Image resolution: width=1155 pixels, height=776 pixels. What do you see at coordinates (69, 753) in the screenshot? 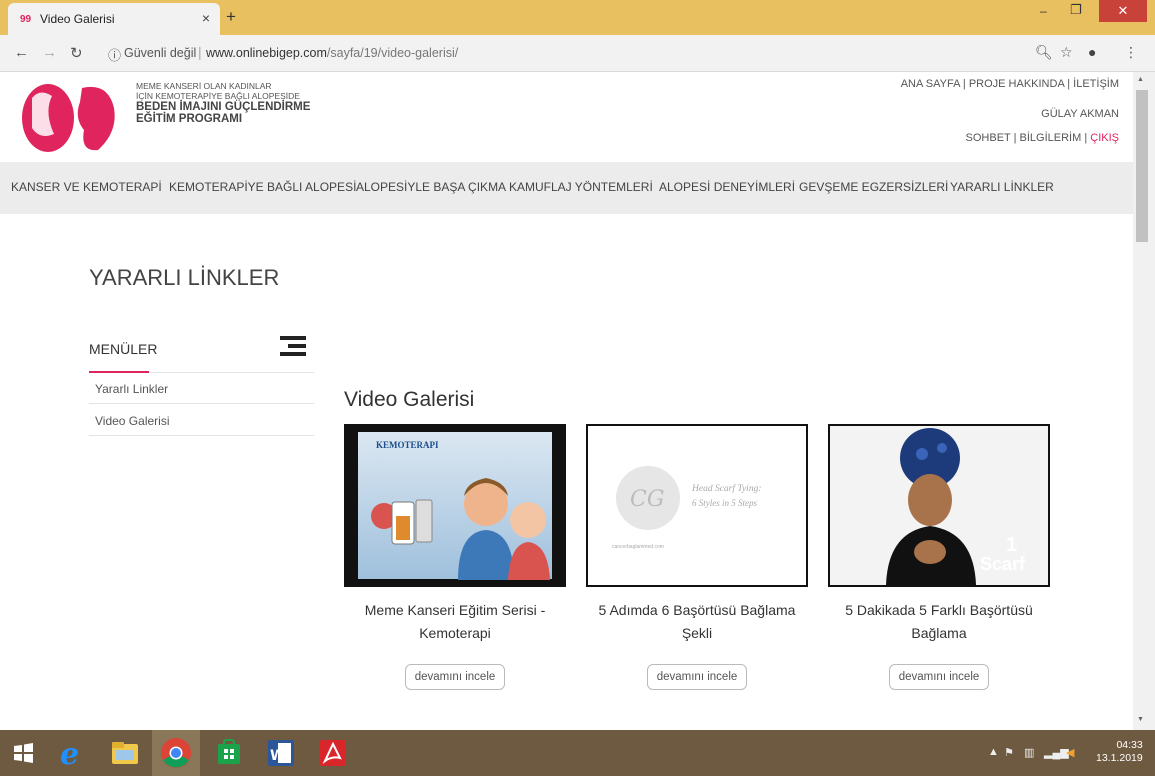
I see `svg-text: e` at bounding box center [69, 753].